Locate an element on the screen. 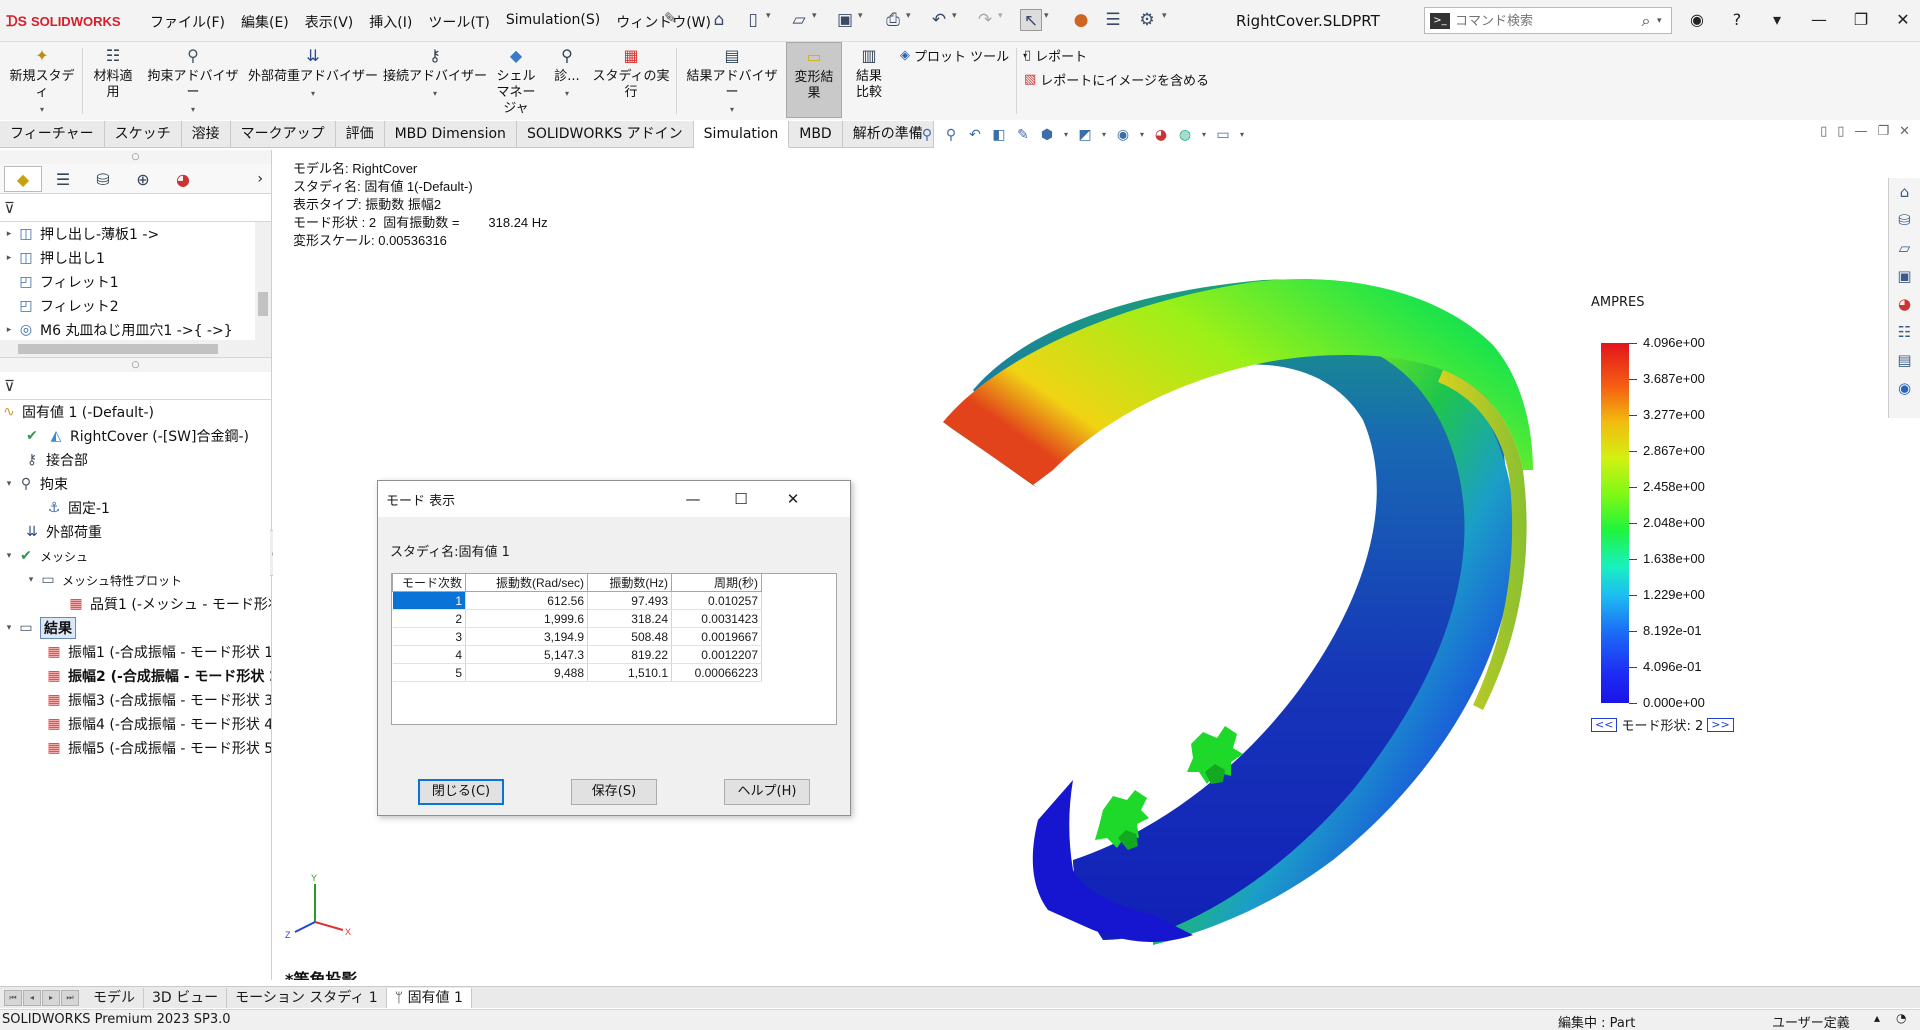  apply-scene-icon: ◍ is located at coordinates (1185, 135).